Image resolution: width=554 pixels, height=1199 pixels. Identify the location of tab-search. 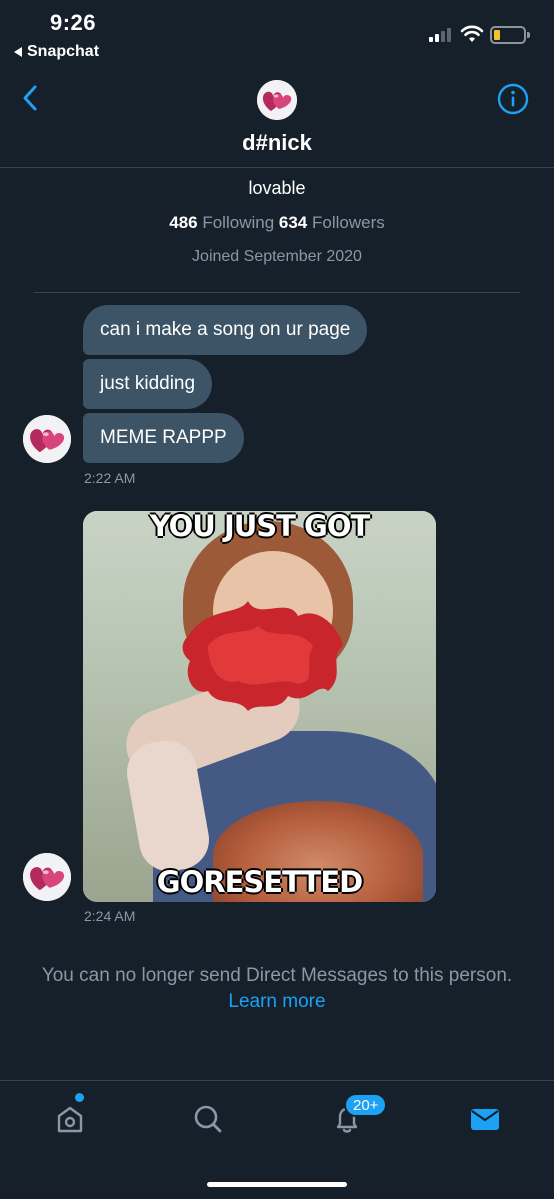
(208, 1119).